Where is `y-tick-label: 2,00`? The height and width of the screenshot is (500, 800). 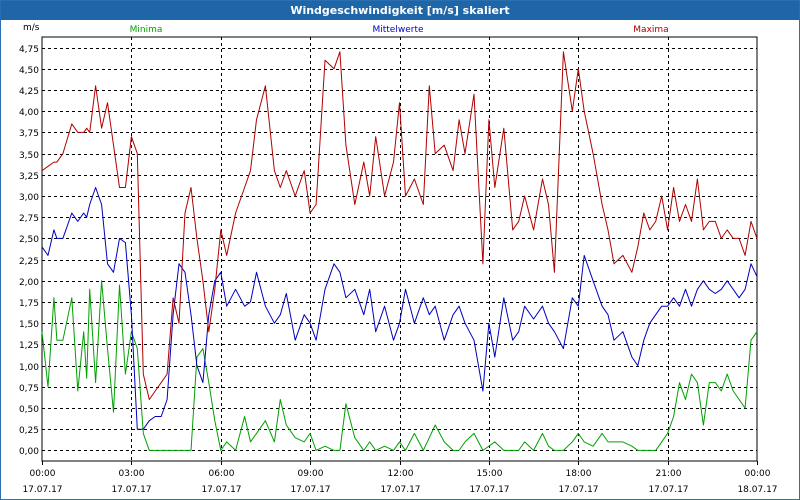 y-tick-label: 2,00 is located at coordinates (29, 283).